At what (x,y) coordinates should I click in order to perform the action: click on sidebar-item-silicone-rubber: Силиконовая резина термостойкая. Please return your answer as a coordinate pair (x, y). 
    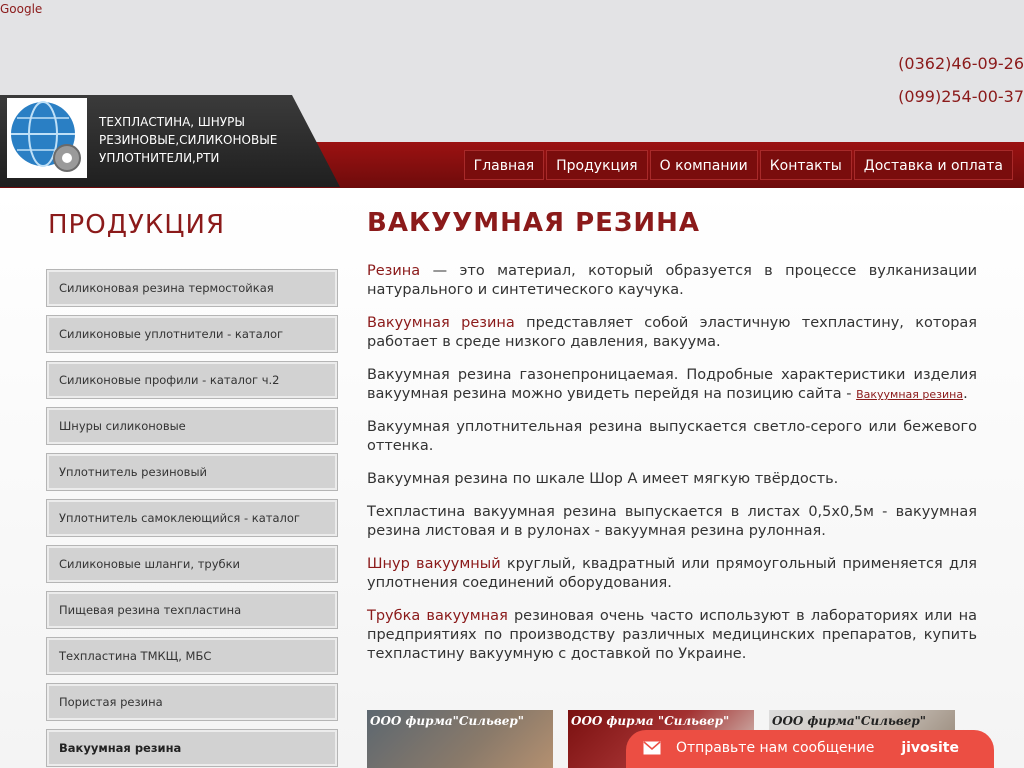
    Looking at the image, I should click on (192, 288).